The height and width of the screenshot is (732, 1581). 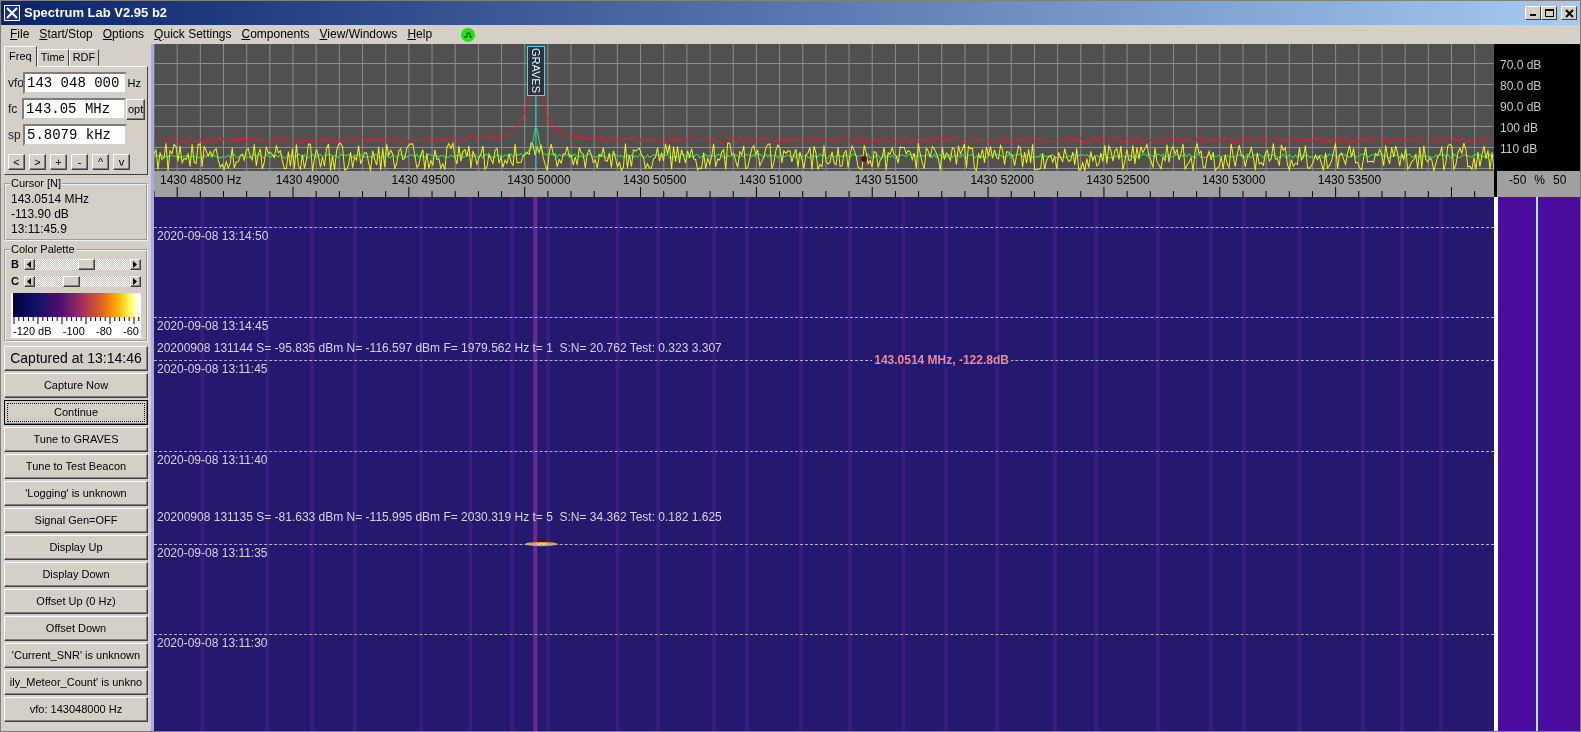 What do you see at coordinates (16, 162) in the screenshot?
I see `step-button: <` at bounding box center [16, 162].